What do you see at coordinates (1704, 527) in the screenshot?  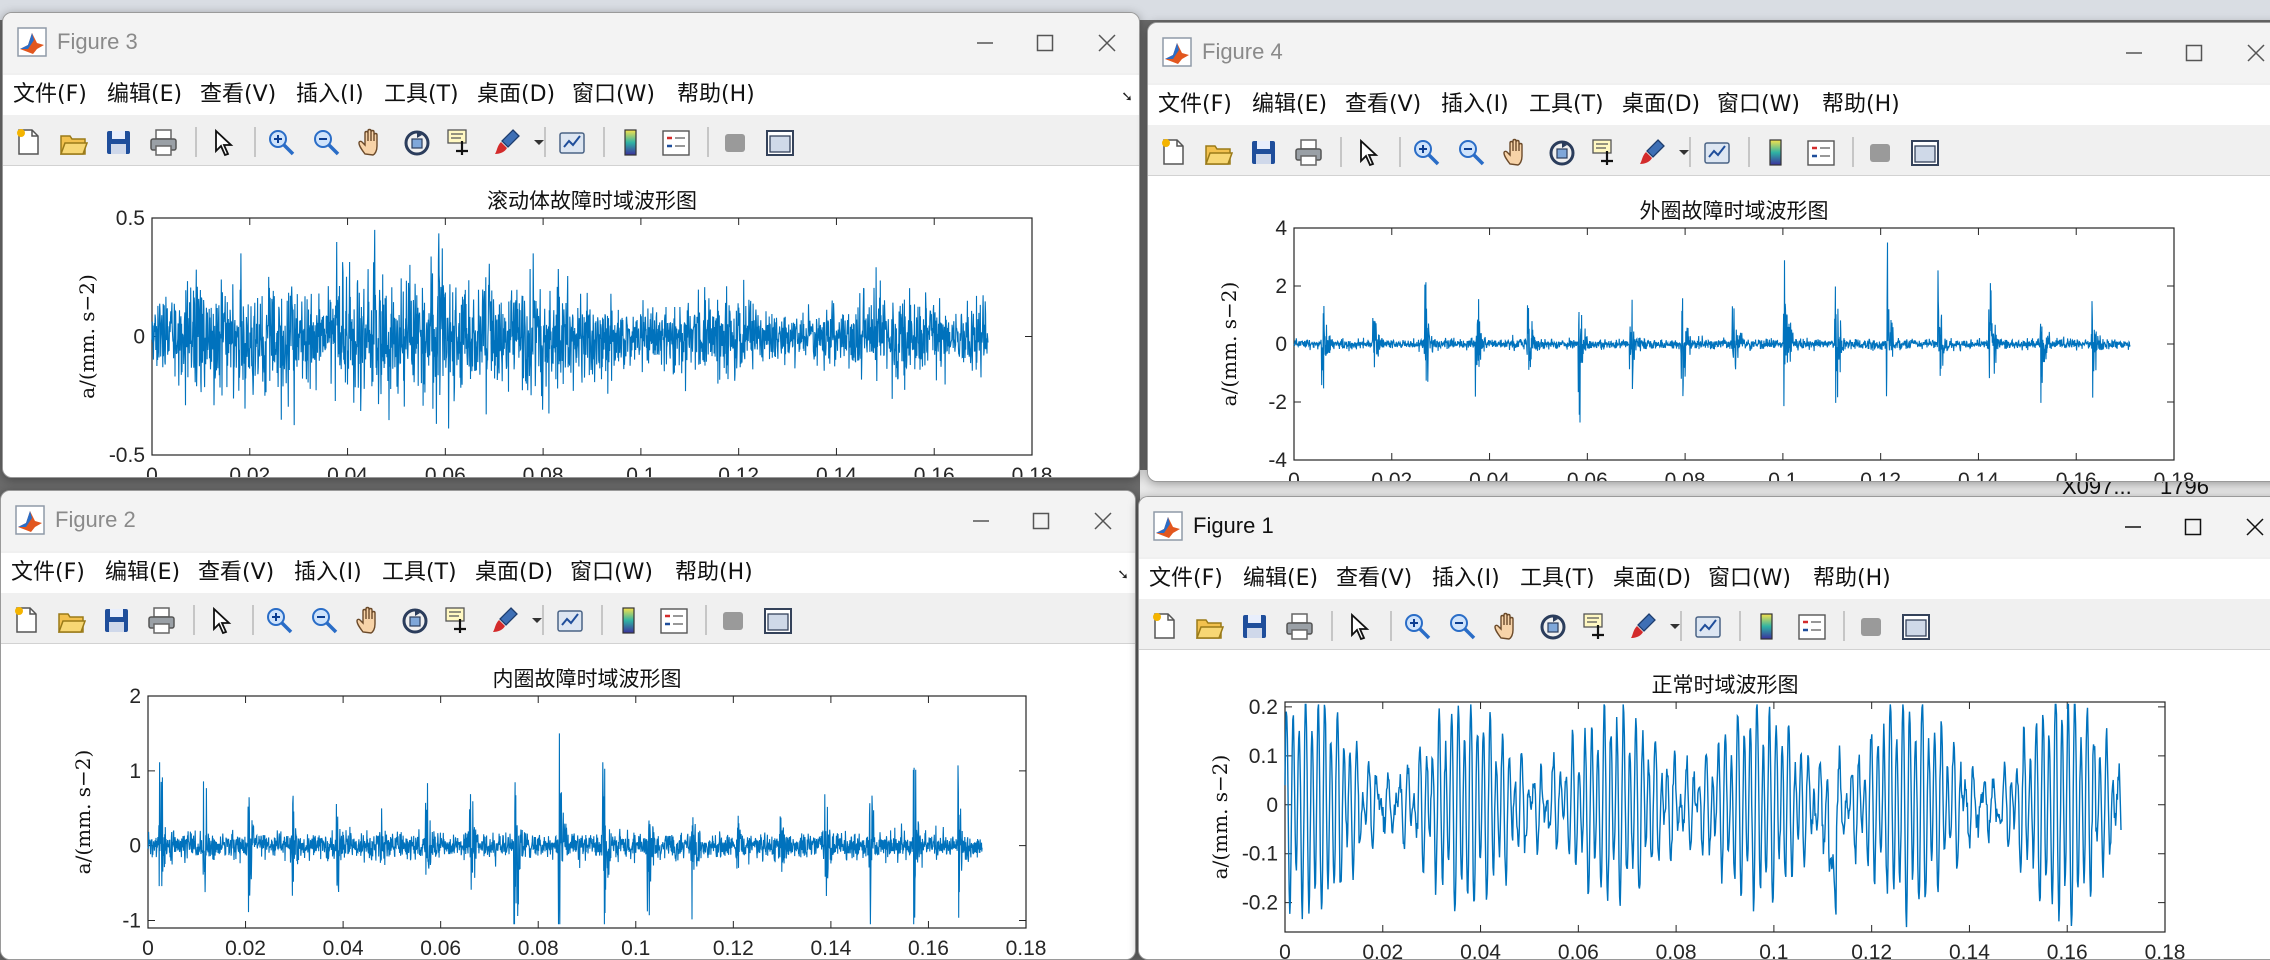 I see `title-bar: Figure 1` at bounding box center [1704, 527].